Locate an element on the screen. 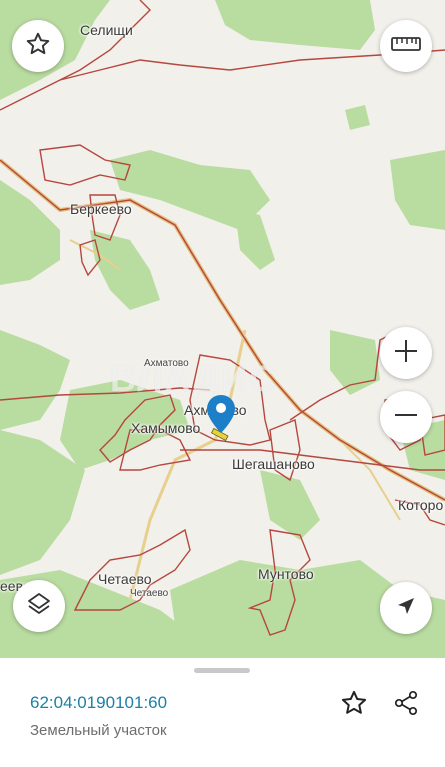  minus-icon is located at coordinates (406, 417).